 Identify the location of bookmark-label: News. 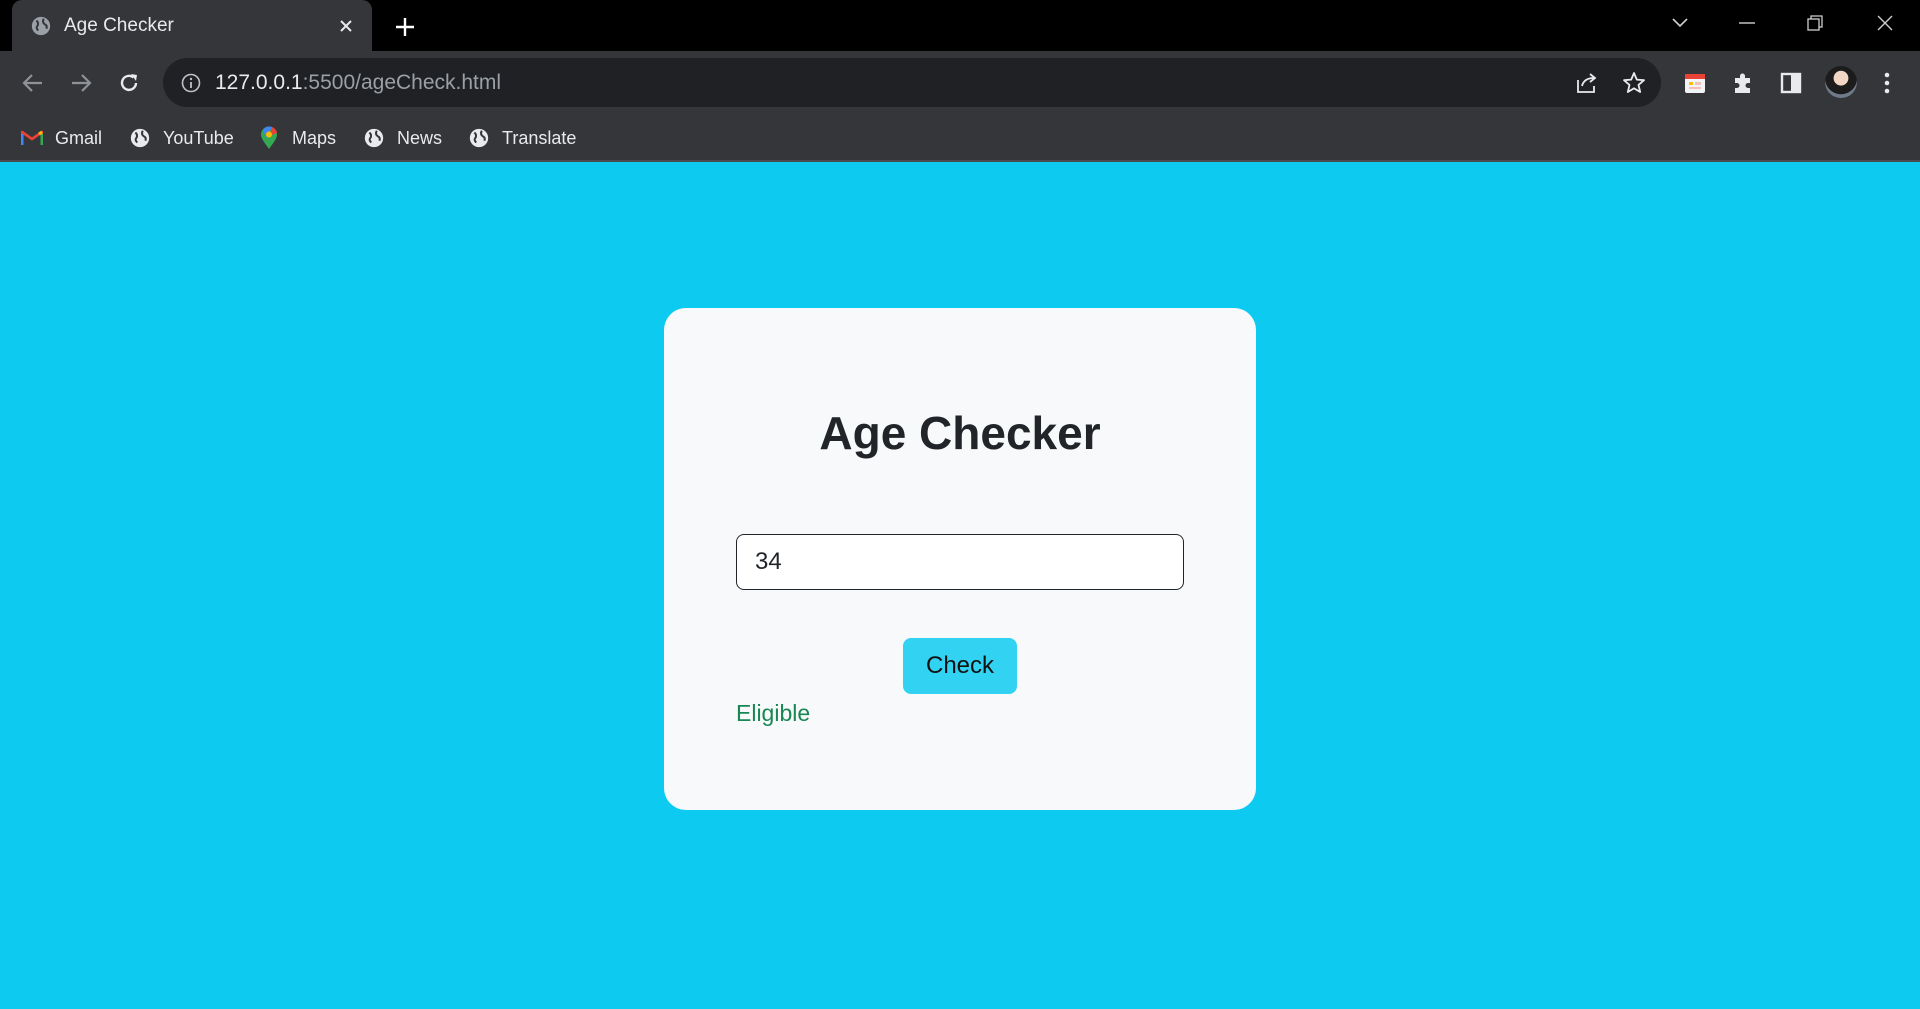
(420, 137).